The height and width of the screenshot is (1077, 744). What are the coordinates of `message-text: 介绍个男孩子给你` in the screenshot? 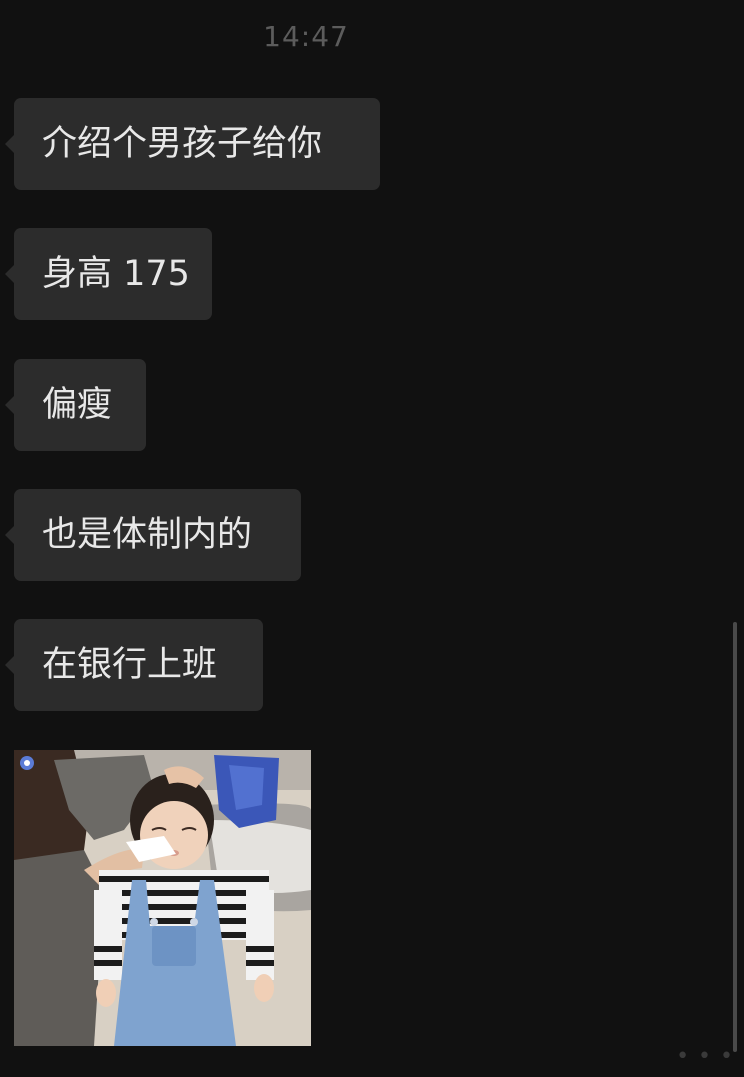 It's located at (182, 144).